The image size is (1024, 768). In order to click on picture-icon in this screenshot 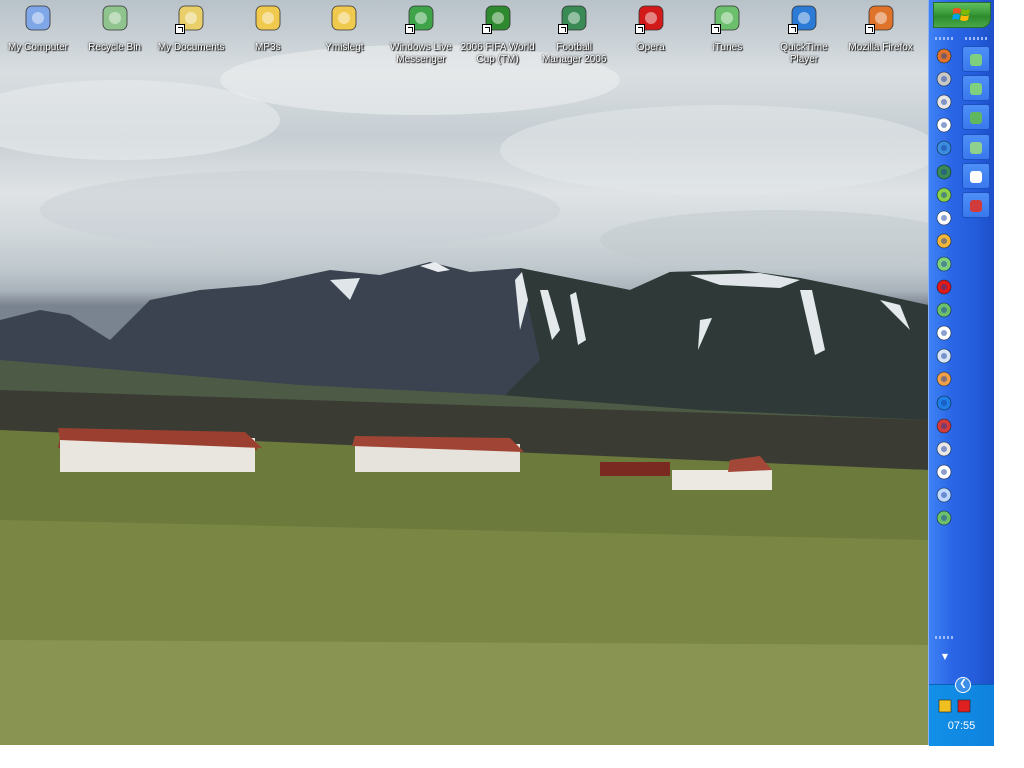, I will do `click(976, 117)`.